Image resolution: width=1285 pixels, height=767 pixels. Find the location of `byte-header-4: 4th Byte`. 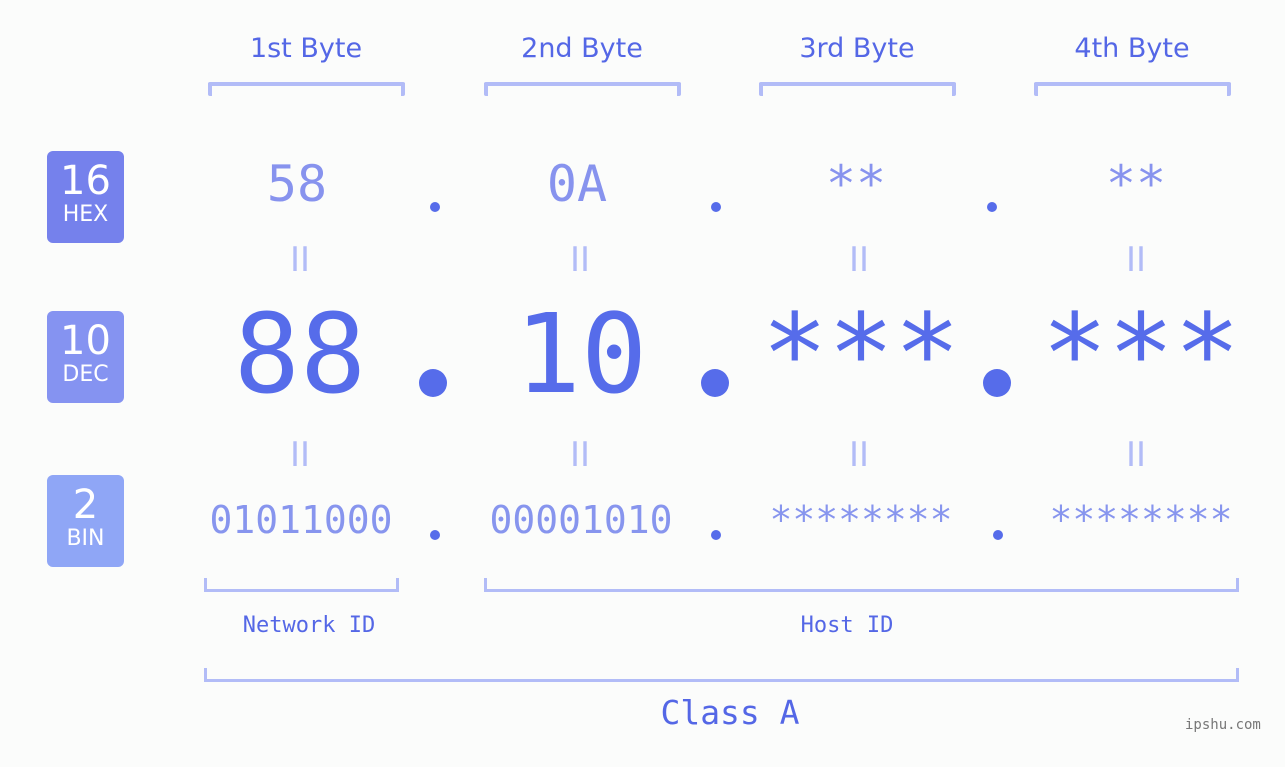

byte-header-4: 4th Byte is located at coordinates (1132, 48).